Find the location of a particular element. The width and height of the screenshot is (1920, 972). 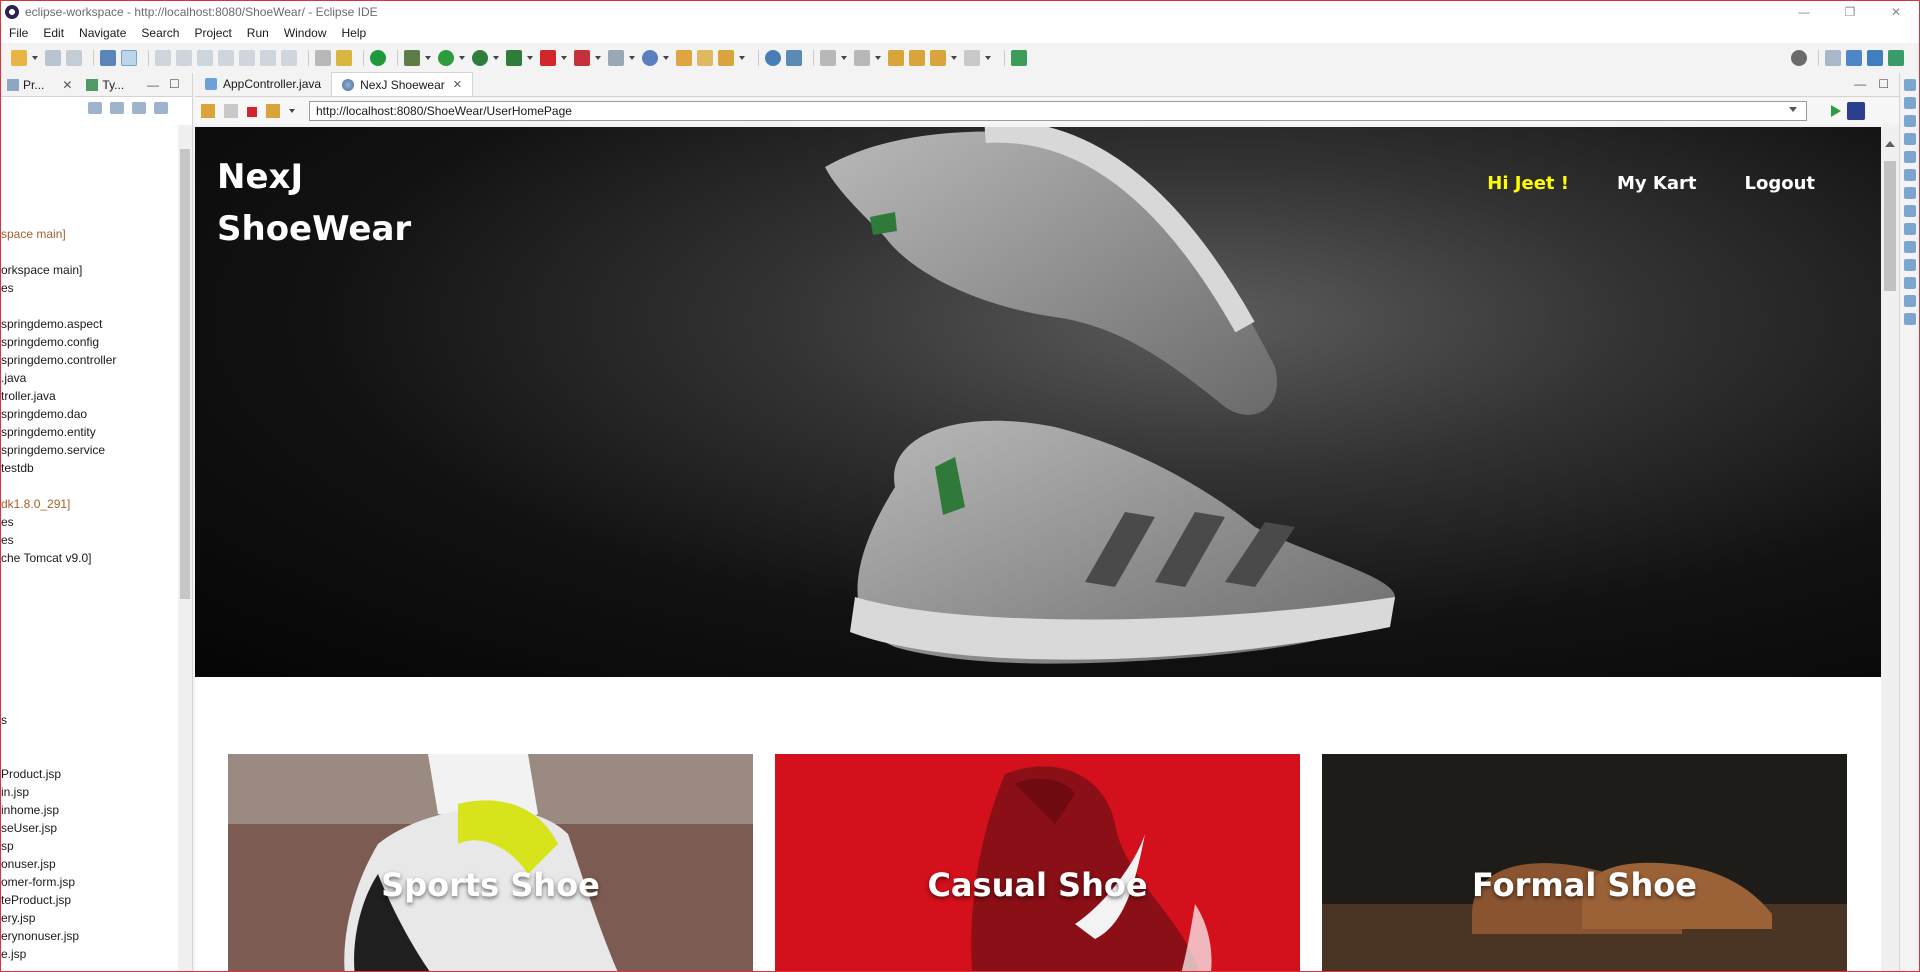

save-all-icon is located at coordinates (74, 58).